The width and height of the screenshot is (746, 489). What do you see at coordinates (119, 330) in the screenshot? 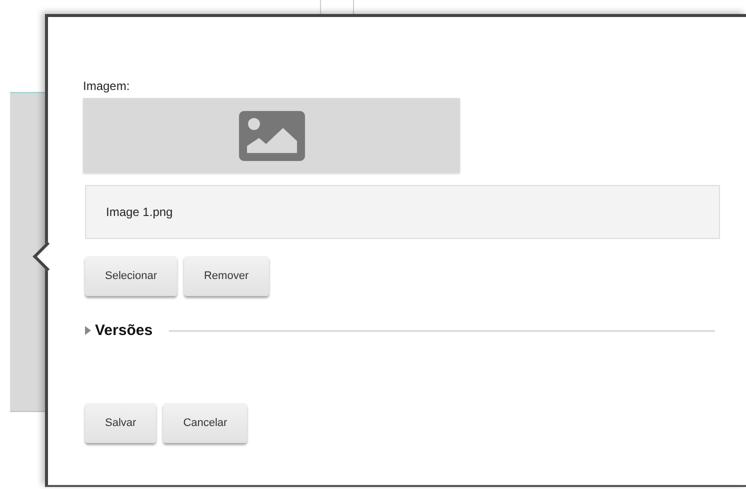
I see `versions-toggle: Versões` at bounding box center [119, 330].